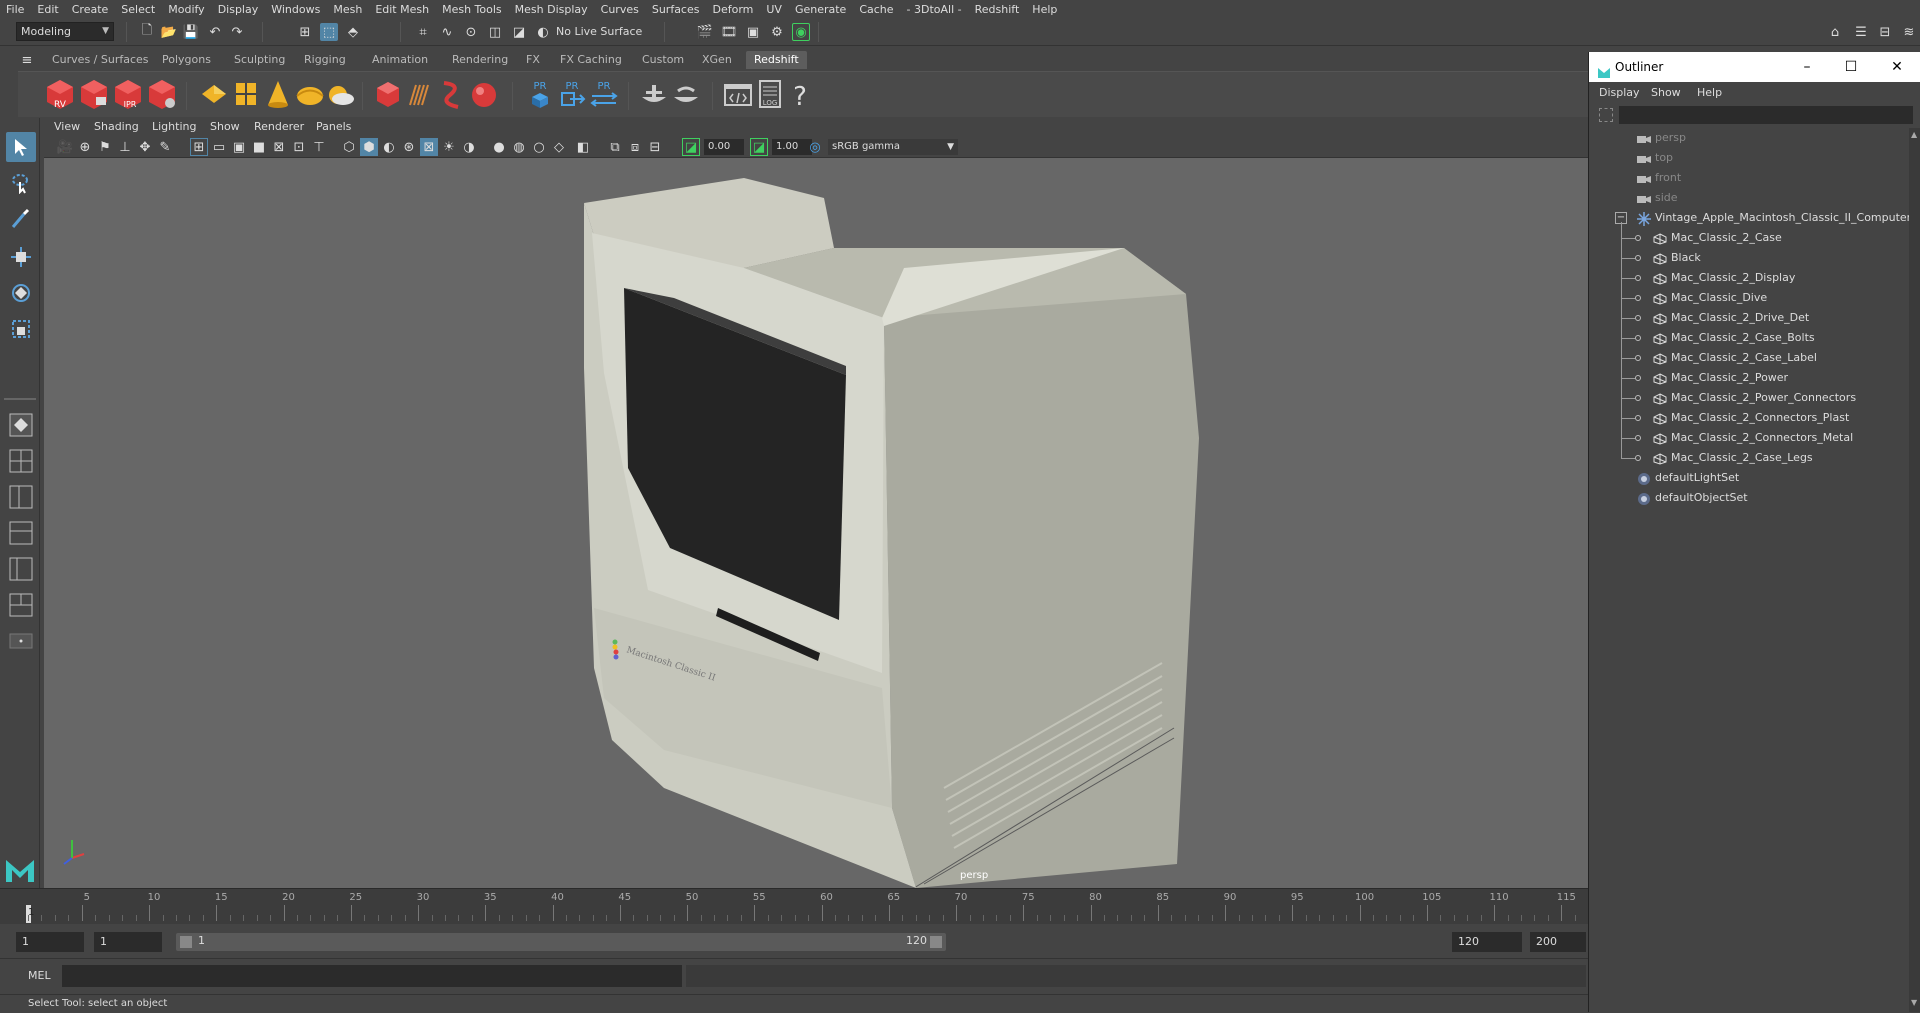 The width and height of the screenshot is (1920, 1013). I want to click on viewport-menu-shading: Shading, so click(116, 126).